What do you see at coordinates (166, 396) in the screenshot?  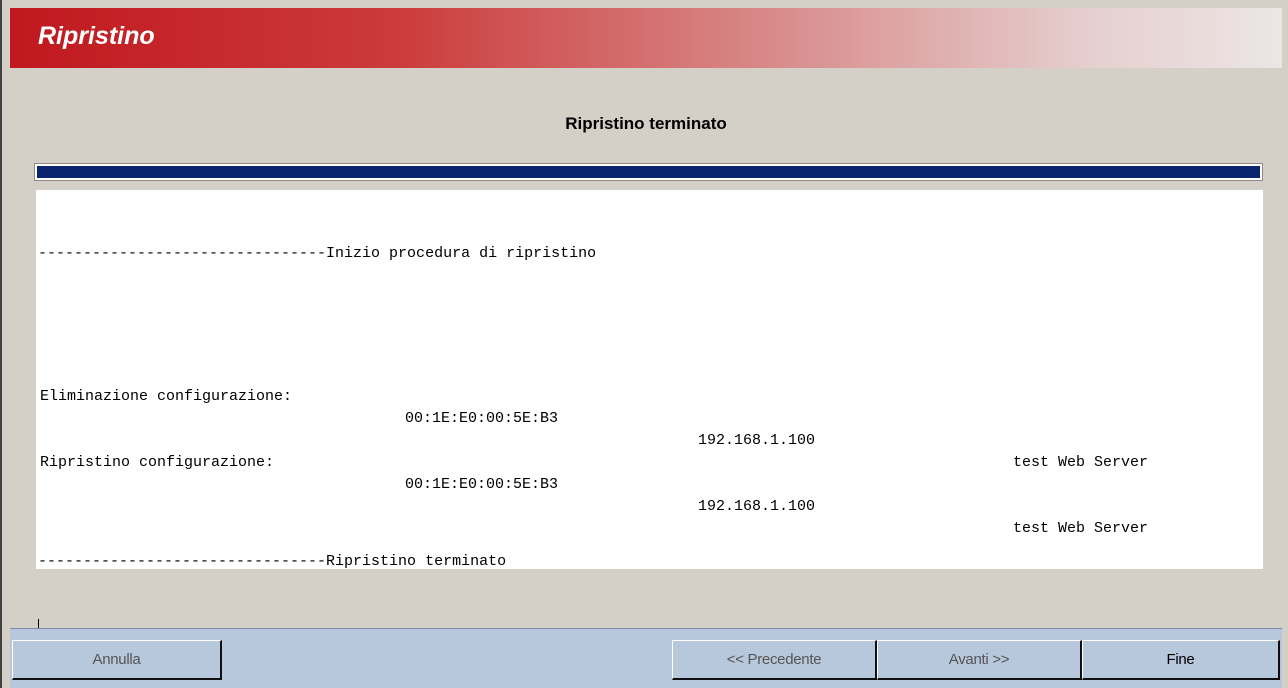 I see `log-row-label: Eliminazione configurazione:` at bounding box center [166, 396].